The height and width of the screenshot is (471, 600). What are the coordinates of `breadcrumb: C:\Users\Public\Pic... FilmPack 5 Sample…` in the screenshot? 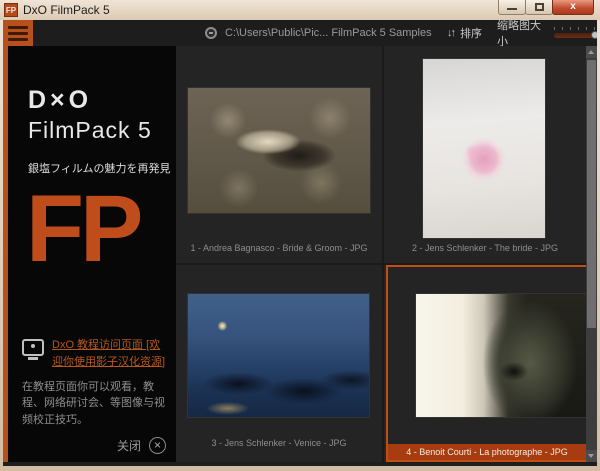 It's located at (318, 33).